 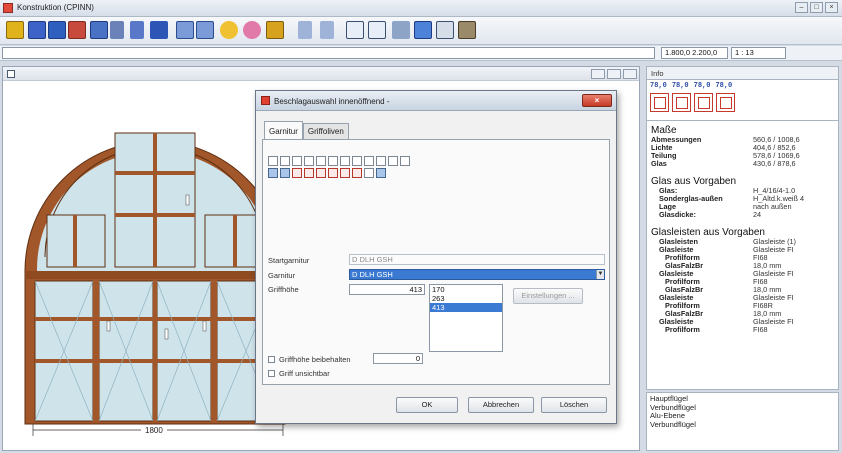 What do you see at coordinates (694, 181) in the screenshot?
I see `section-title: Glas aus Vorgaben` at bounding box center [694, 181].